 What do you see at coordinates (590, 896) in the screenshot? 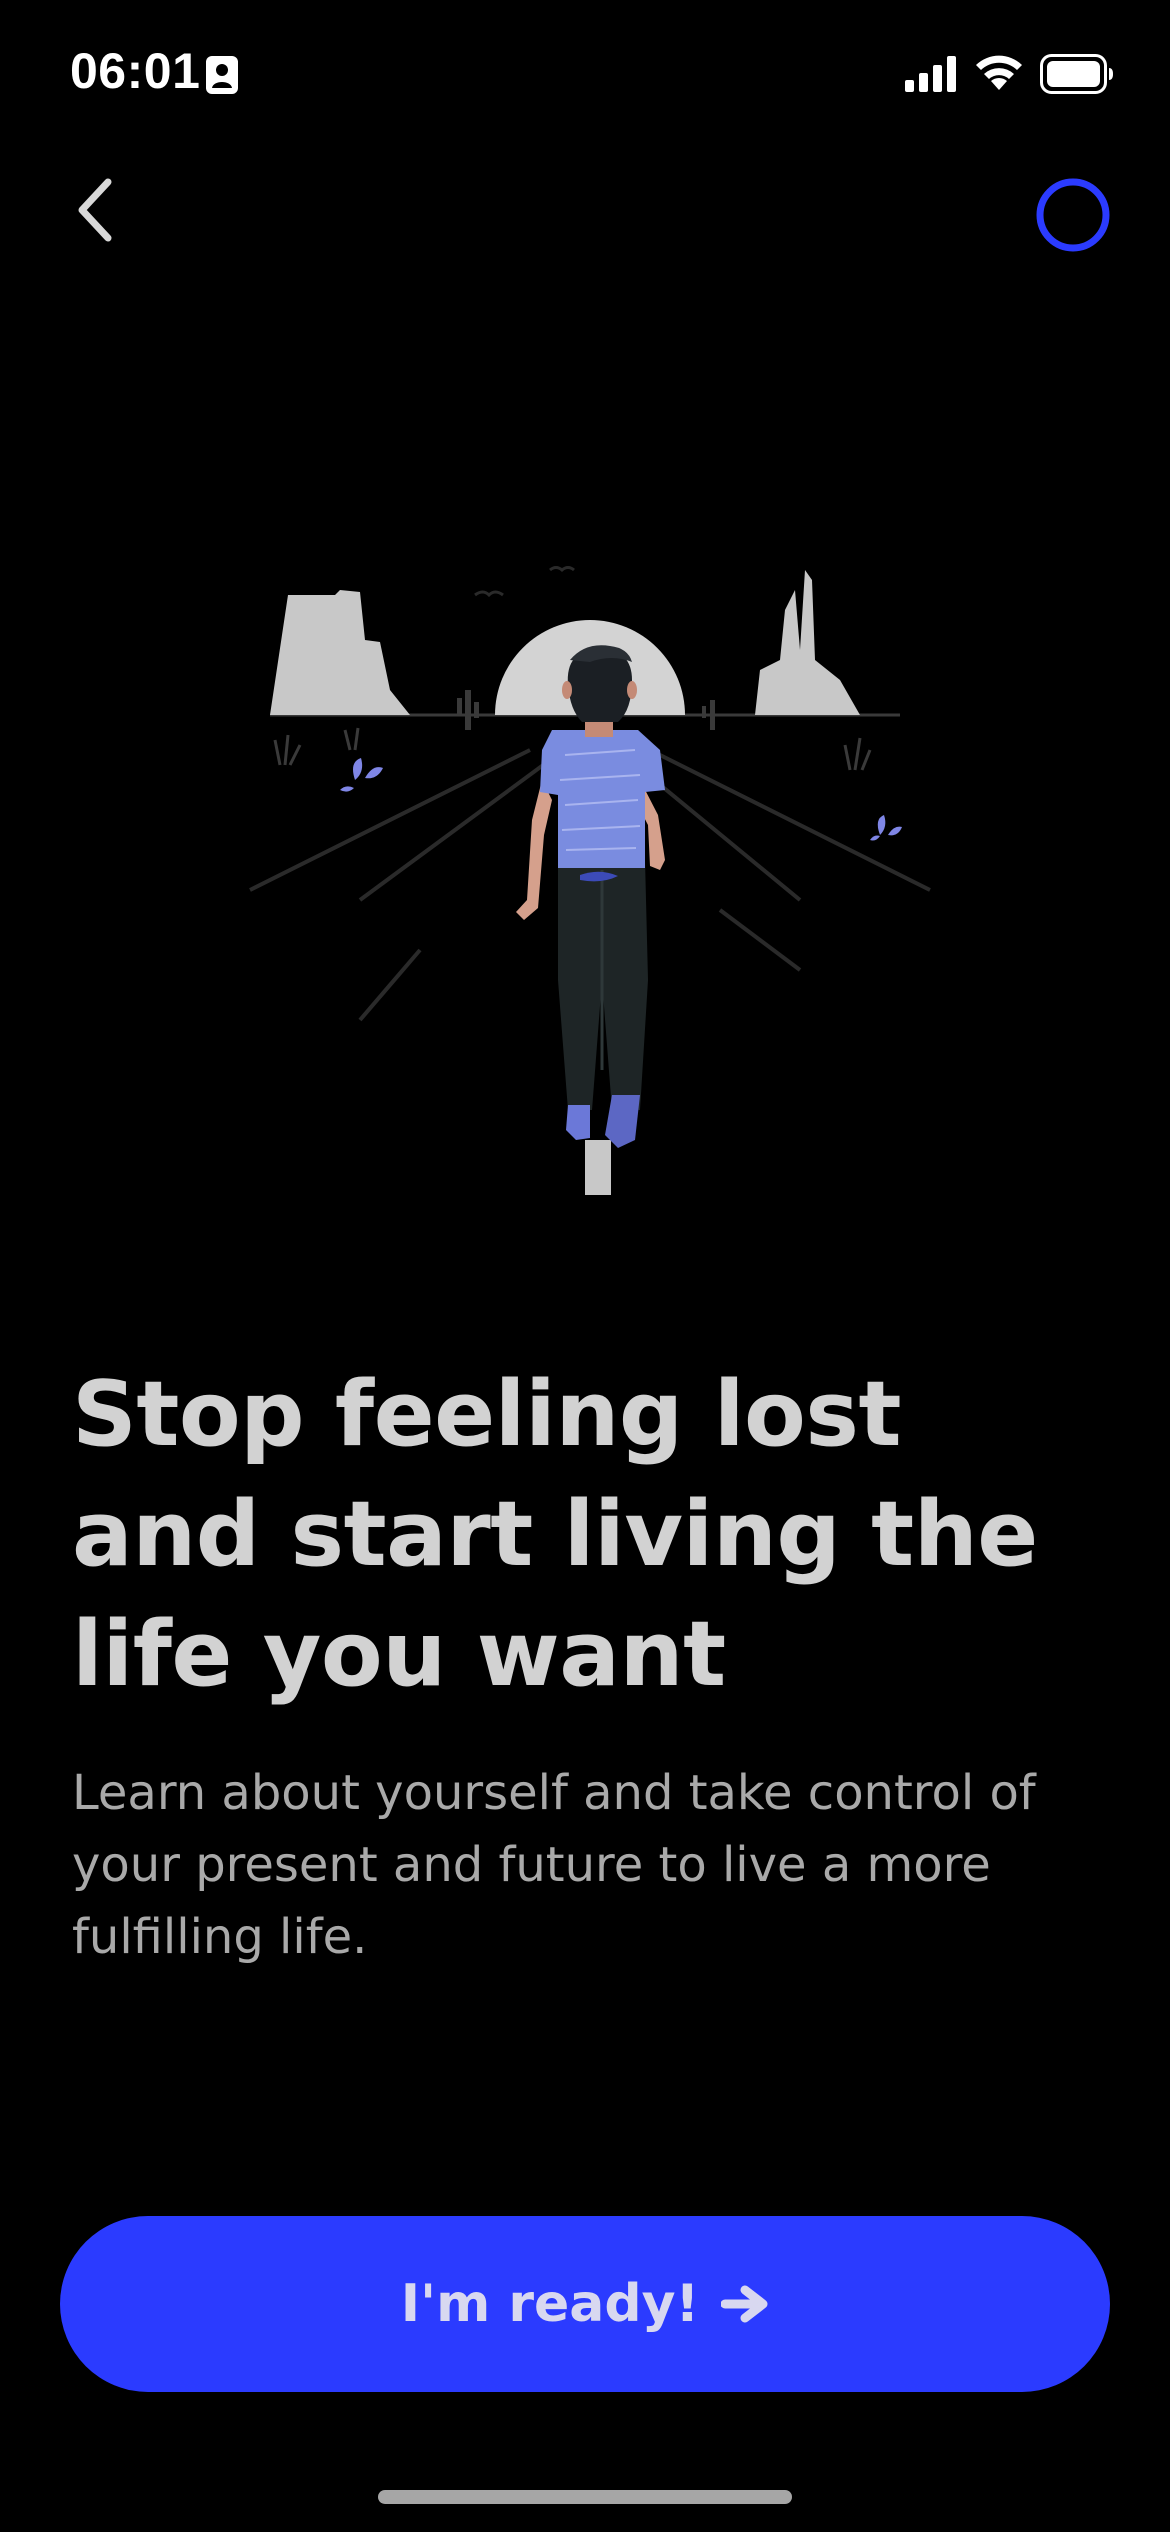
I see `person-figure` at bounding box center [590, 896].